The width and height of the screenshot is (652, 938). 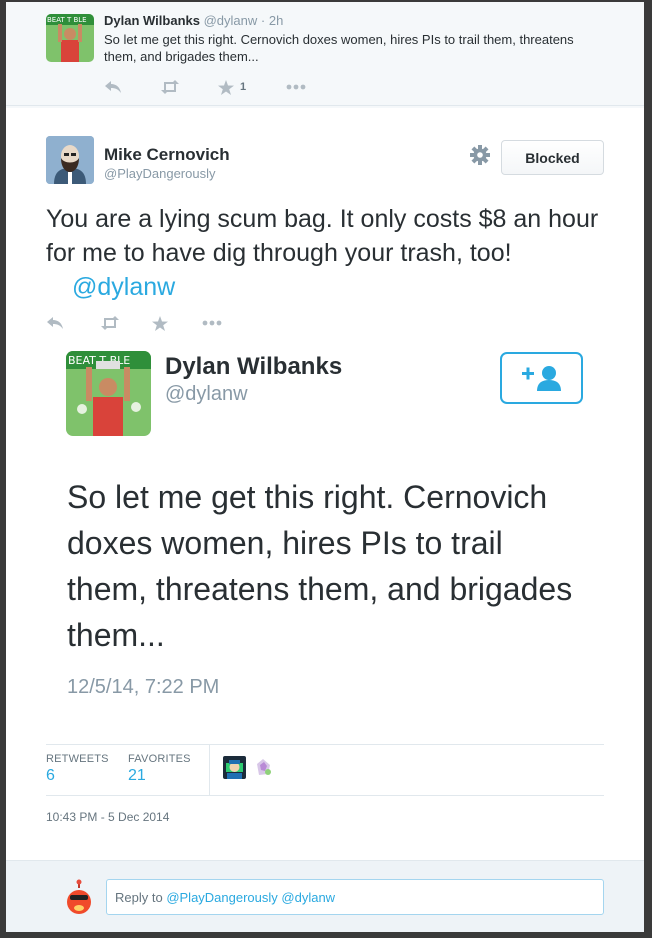 I want to click on gear-icon, so click(x=480, y=155).